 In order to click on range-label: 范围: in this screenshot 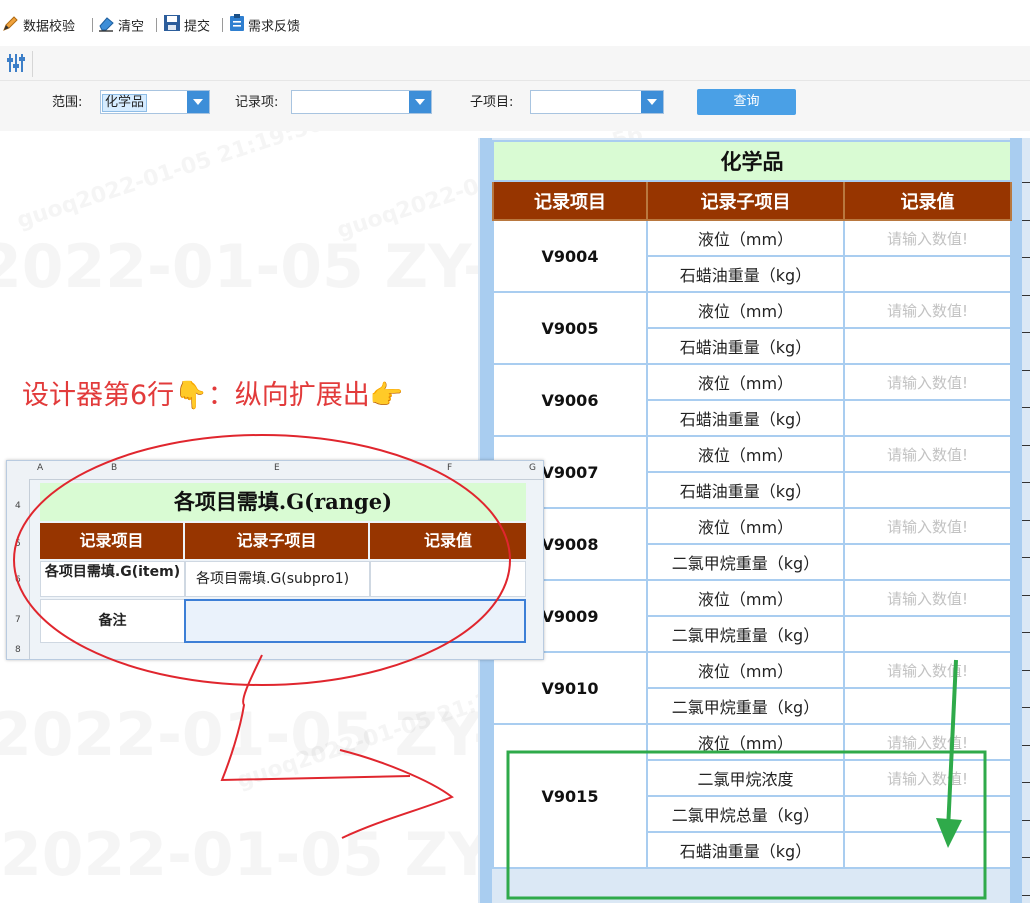, I will do `click(67, 102)`.